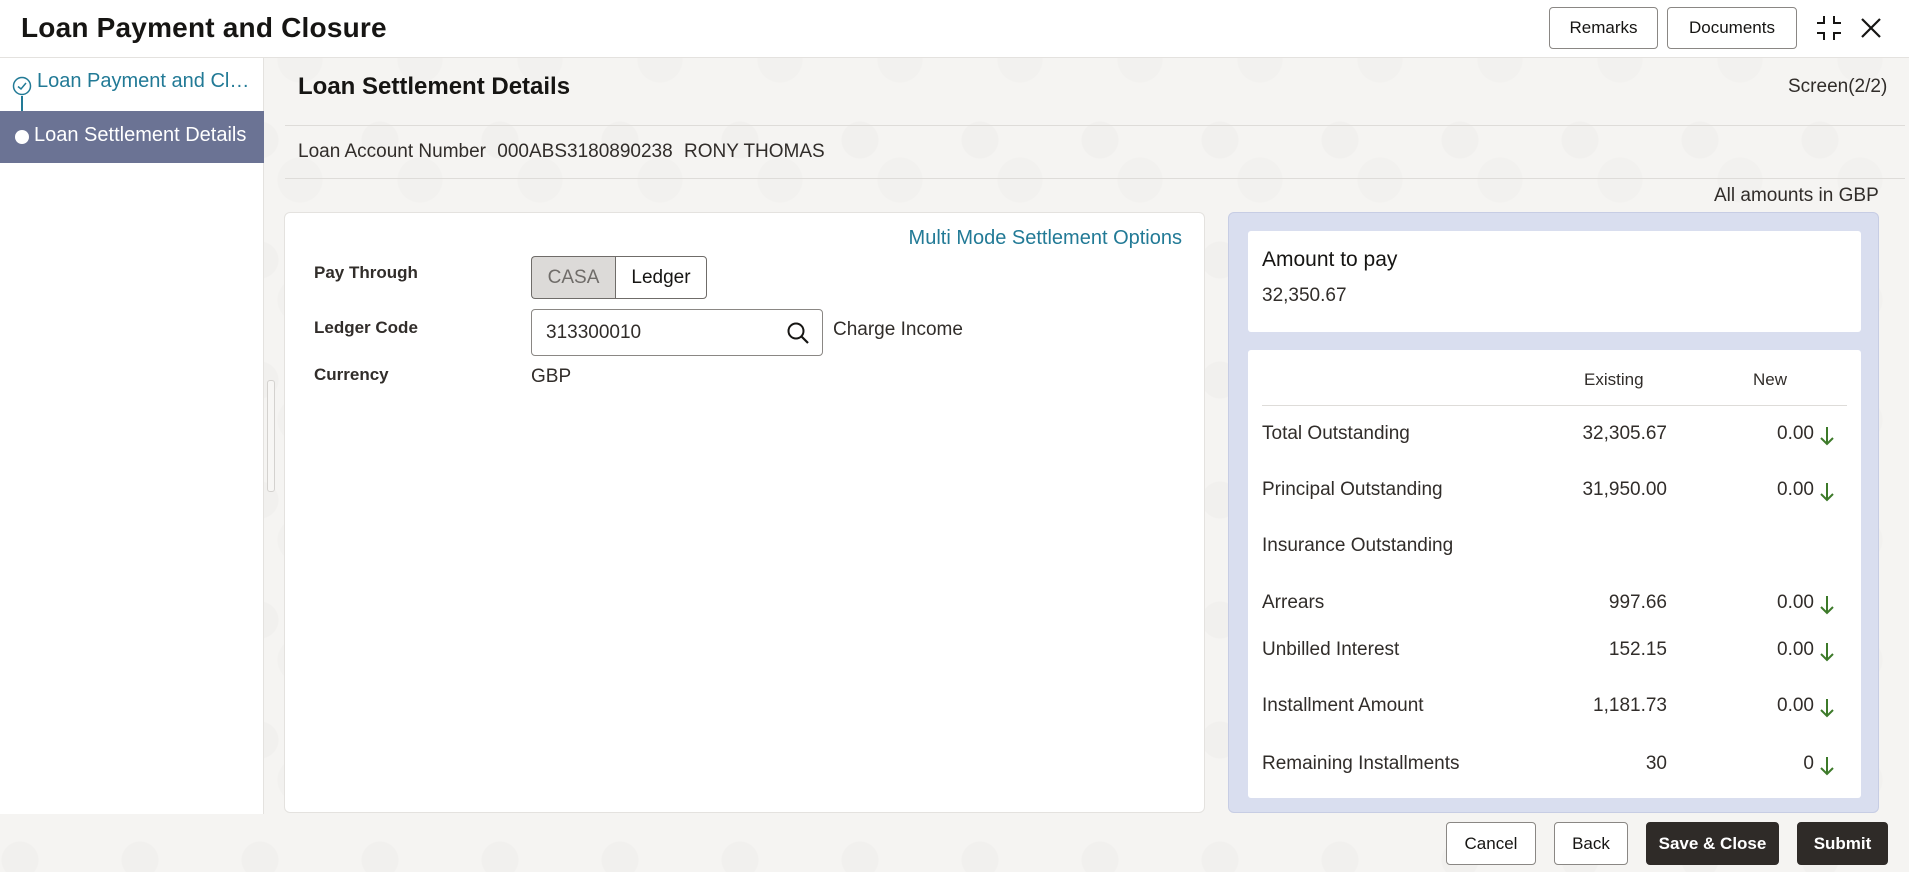 This screenshot has height=872, width=1909. What do you see at coordinates (1637, 602) in the screenshot?
I see `row-existing-value: 997.66` at bounding box center [1637, 602].